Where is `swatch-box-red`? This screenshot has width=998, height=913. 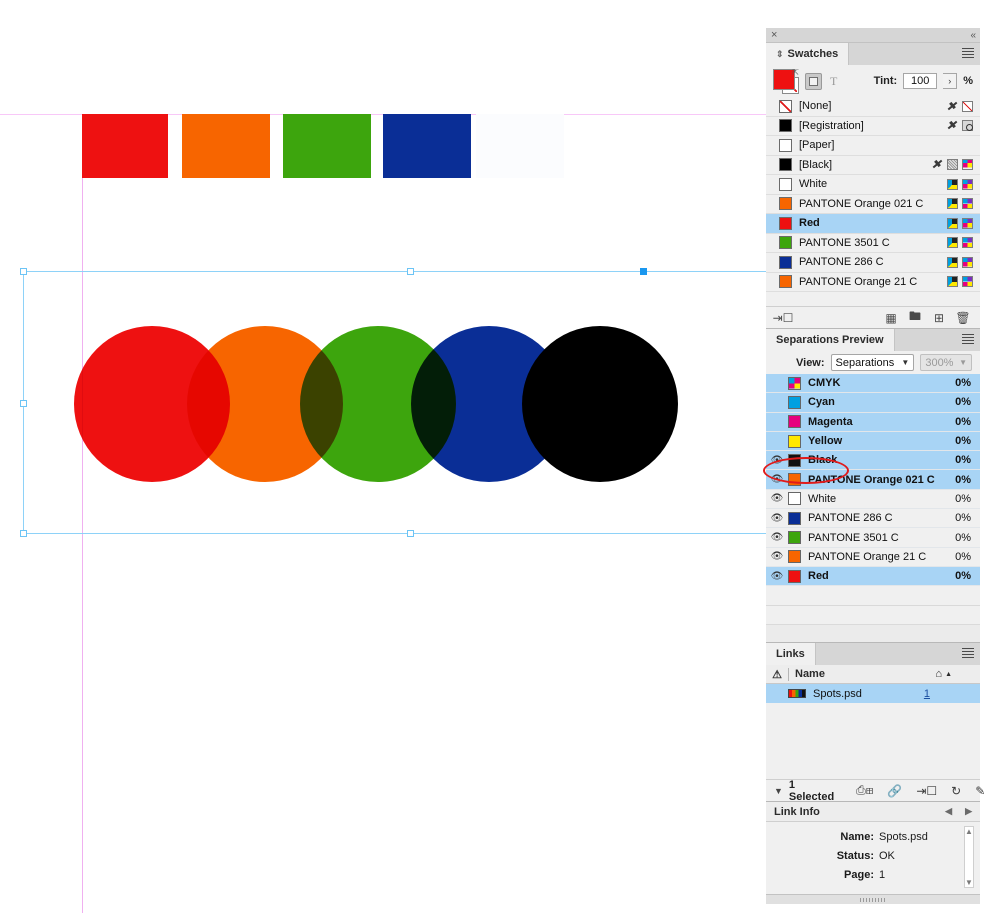 swatch-box-red is located at coordinates (125, 146).